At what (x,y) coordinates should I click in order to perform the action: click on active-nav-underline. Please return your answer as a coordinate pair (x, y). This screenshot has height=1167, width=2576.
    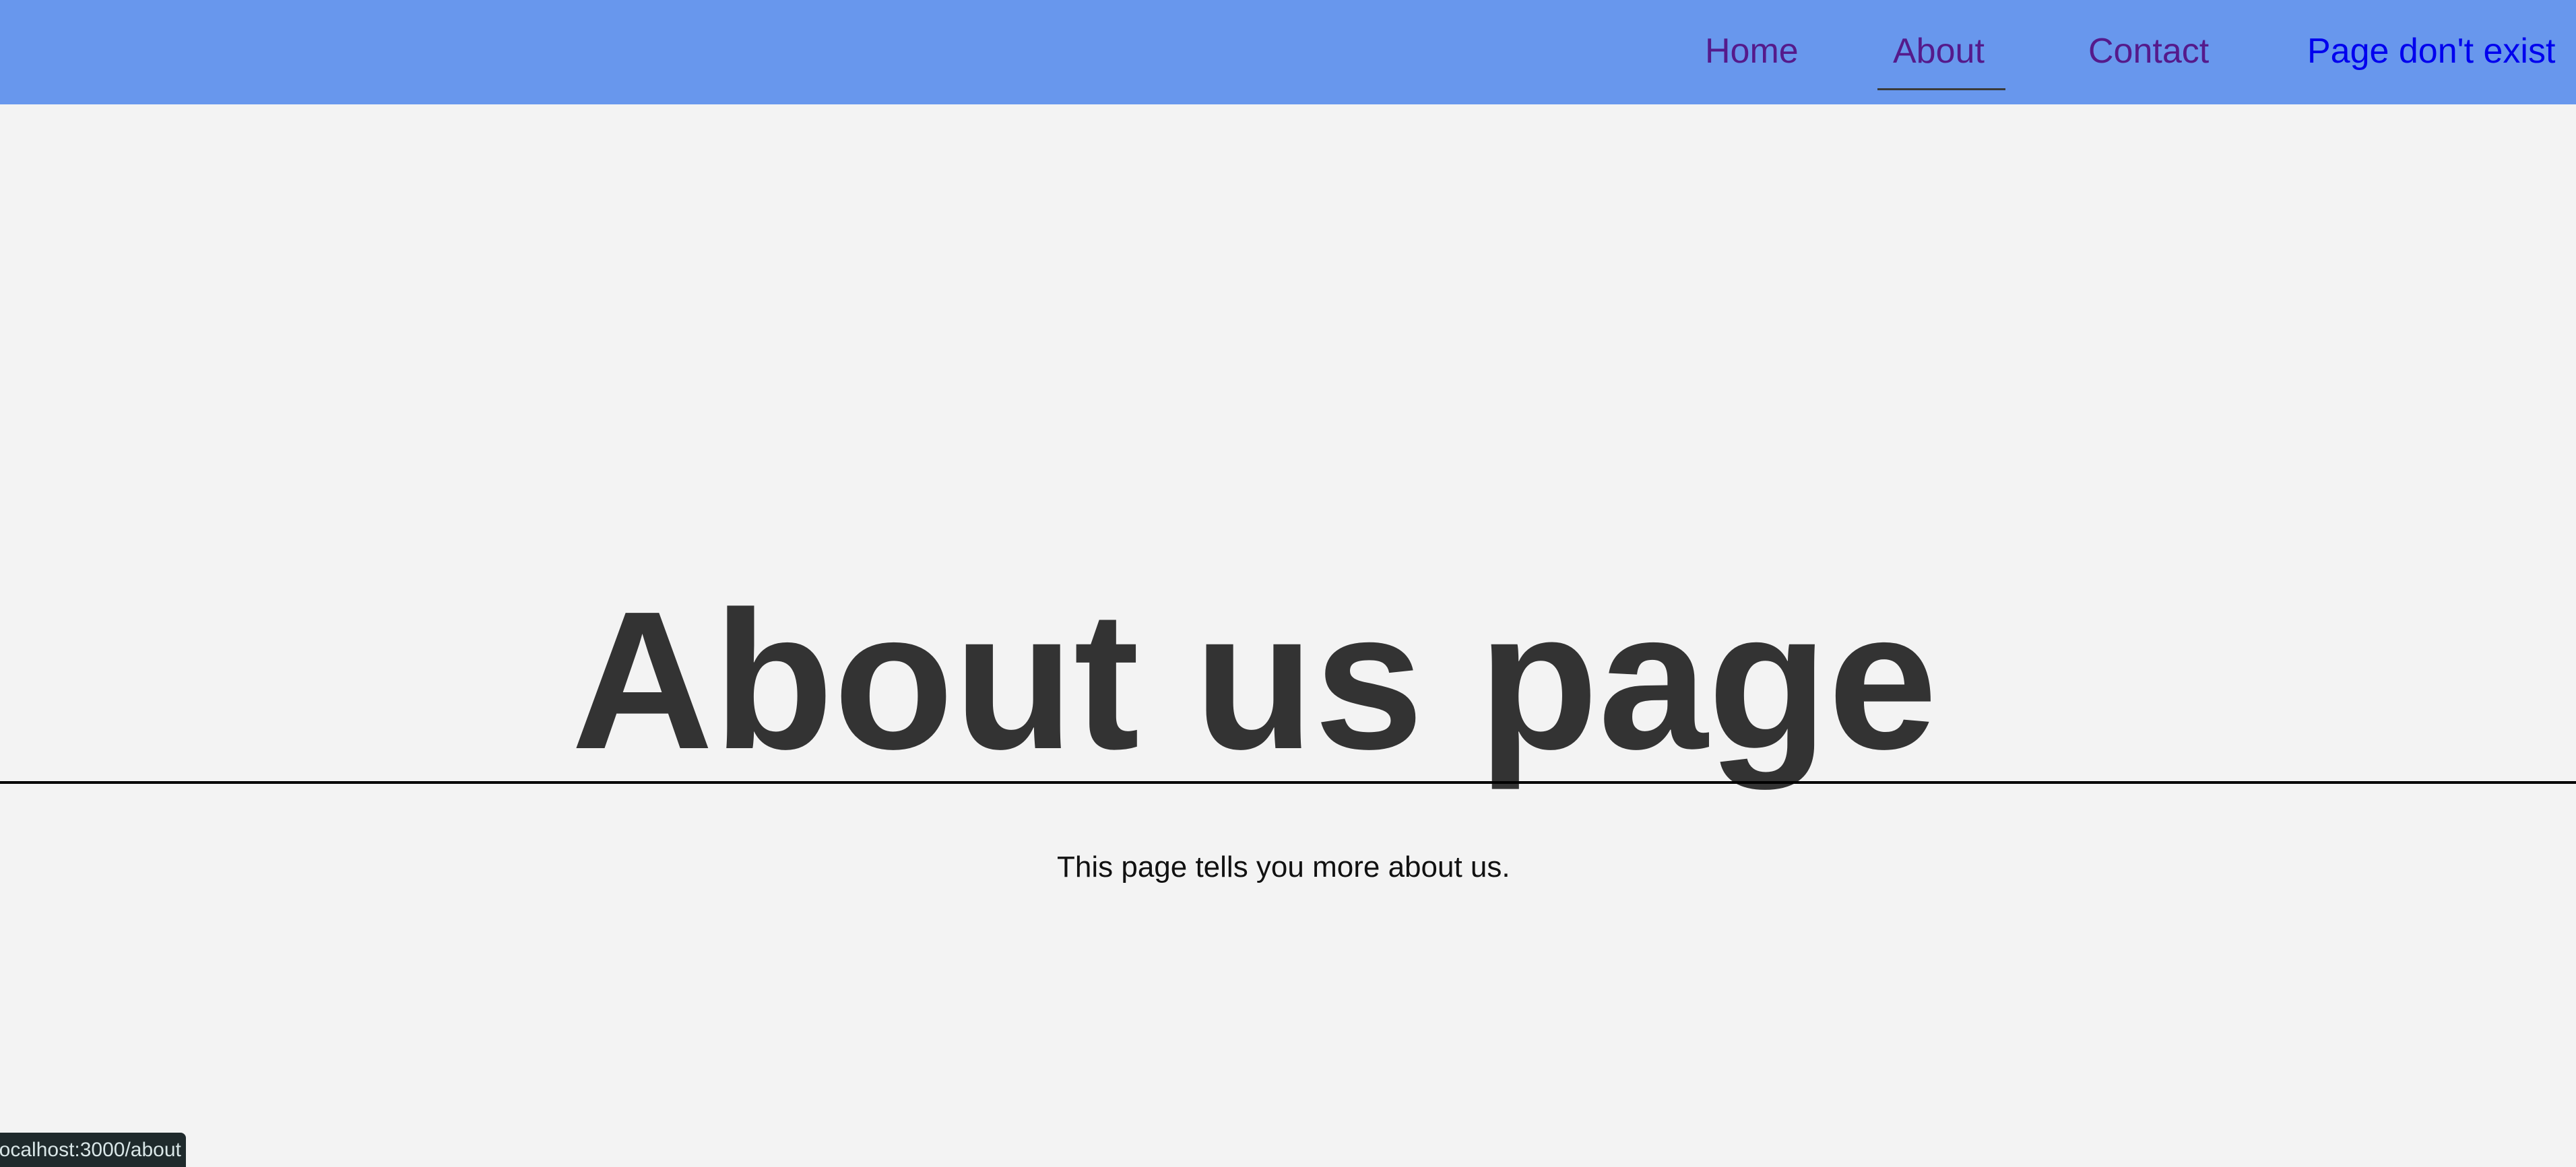
    Looking at the image, I should click on (1941, 89).